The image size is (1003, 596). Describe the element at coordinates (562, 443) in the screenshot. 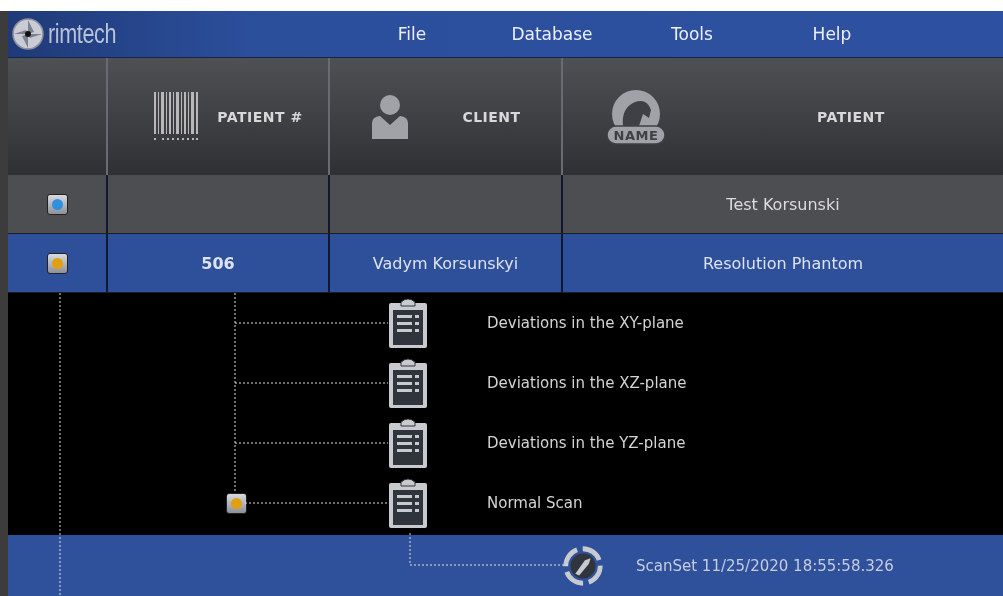

I see `scan-label: Deviations in the YZ-plane` at that location.